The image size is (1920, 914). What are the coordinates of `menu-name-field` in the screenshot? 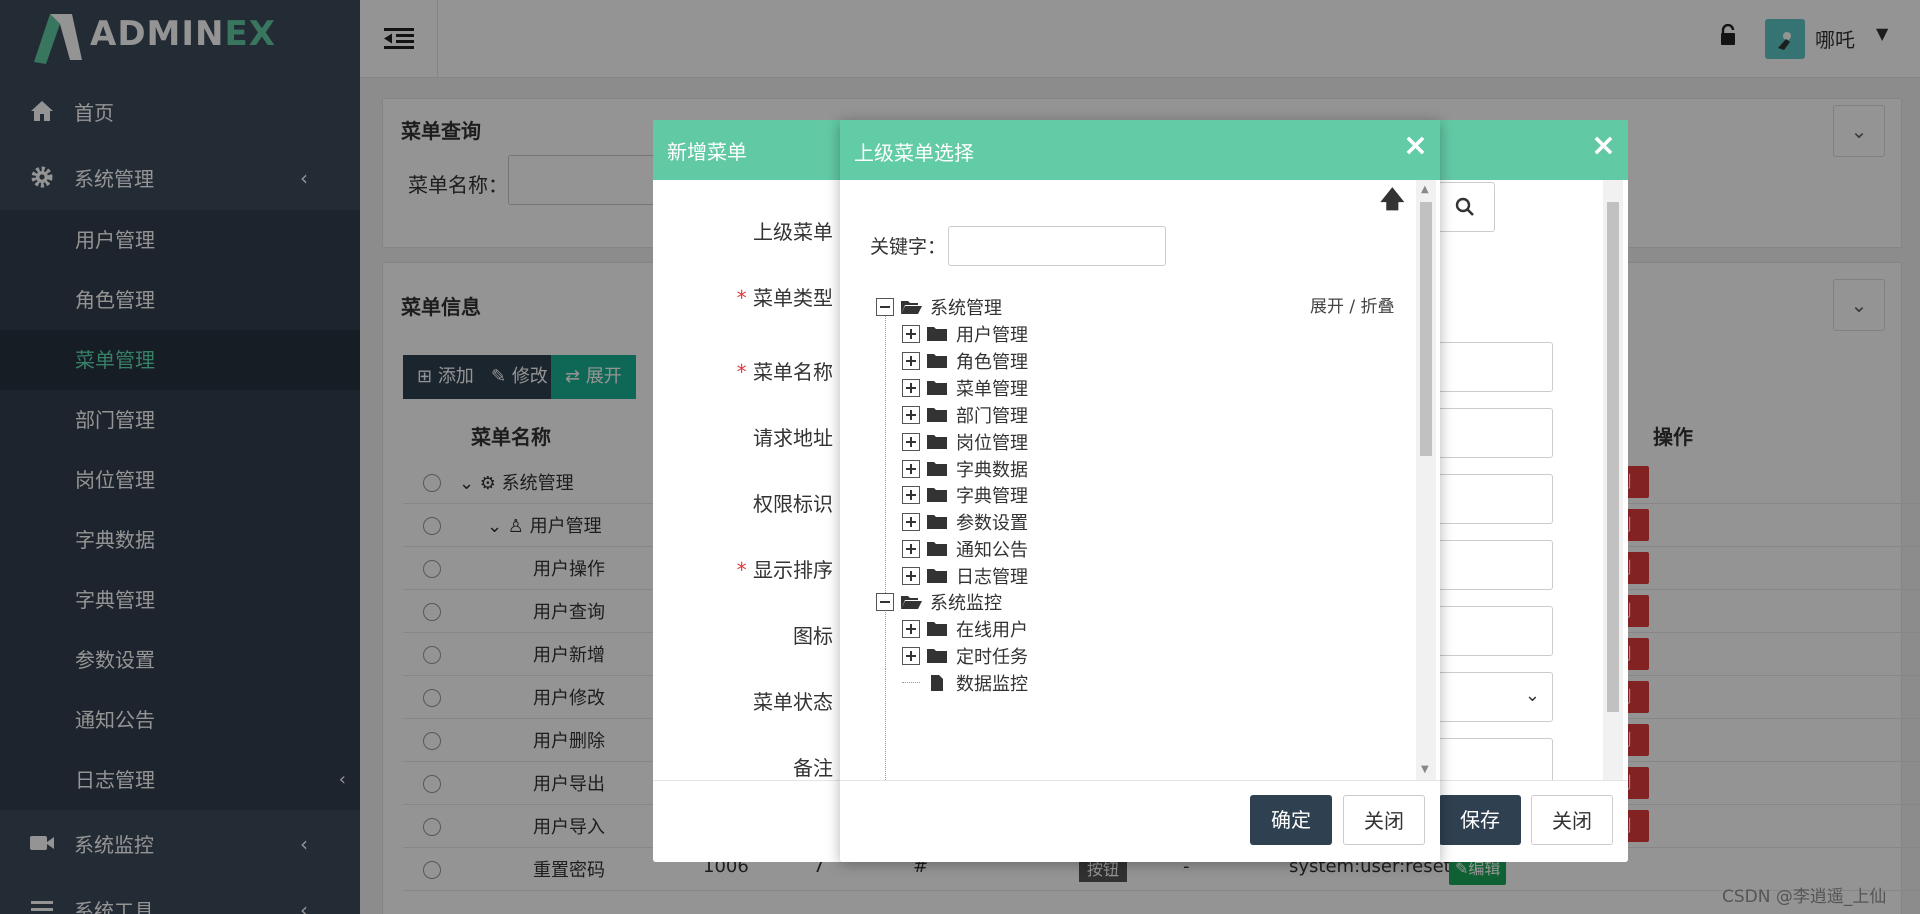 It's located at (1493, 367).